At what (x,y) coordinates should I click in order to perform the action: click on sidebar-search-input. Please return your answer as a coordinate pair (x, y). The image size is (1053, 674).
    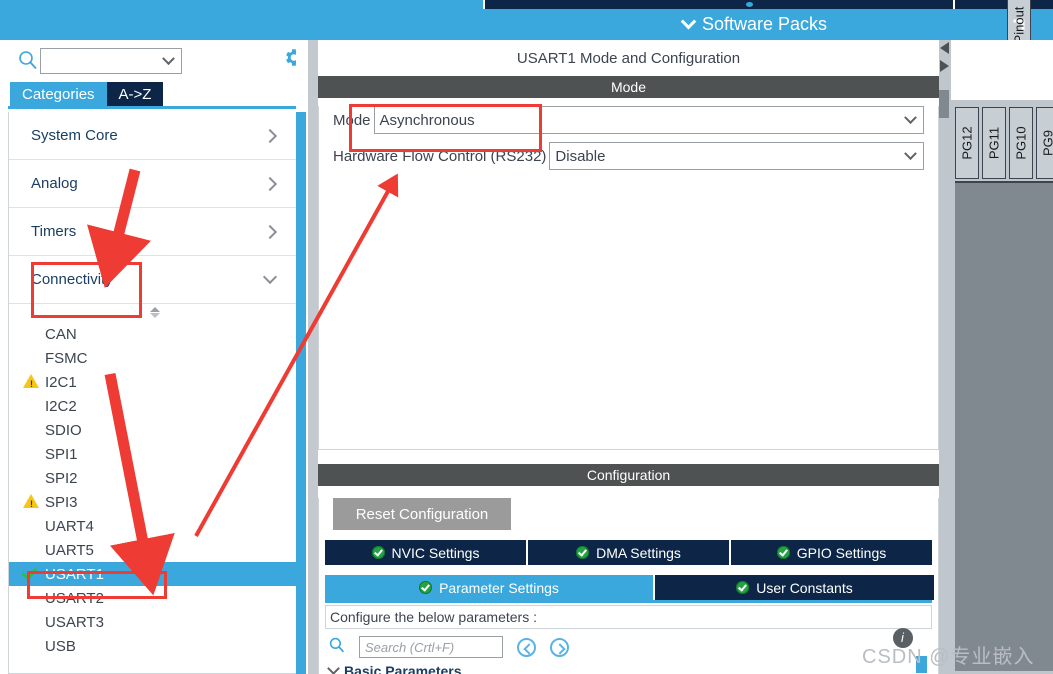
    Looking at the image, I should click on (111, 61).